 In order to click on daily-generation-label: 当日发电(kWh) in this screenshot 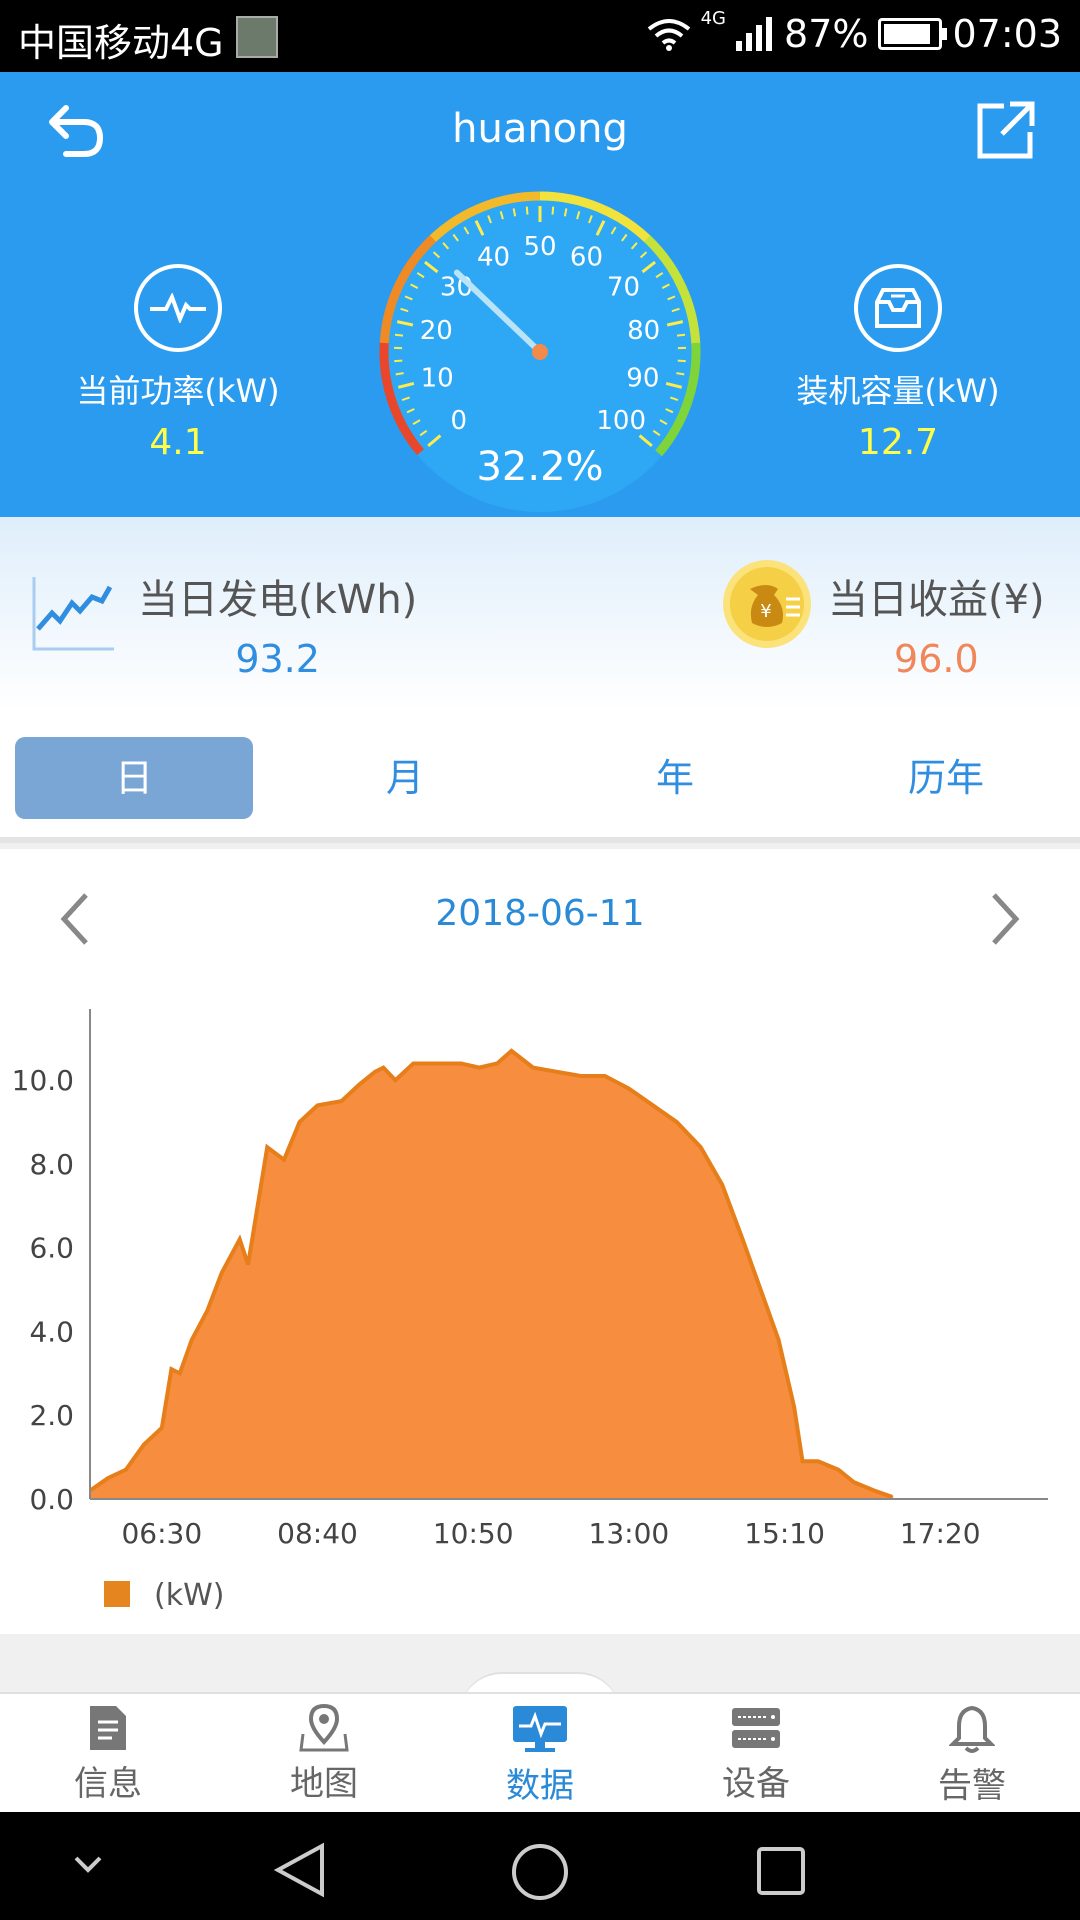, I will do `click(278, 600)`.